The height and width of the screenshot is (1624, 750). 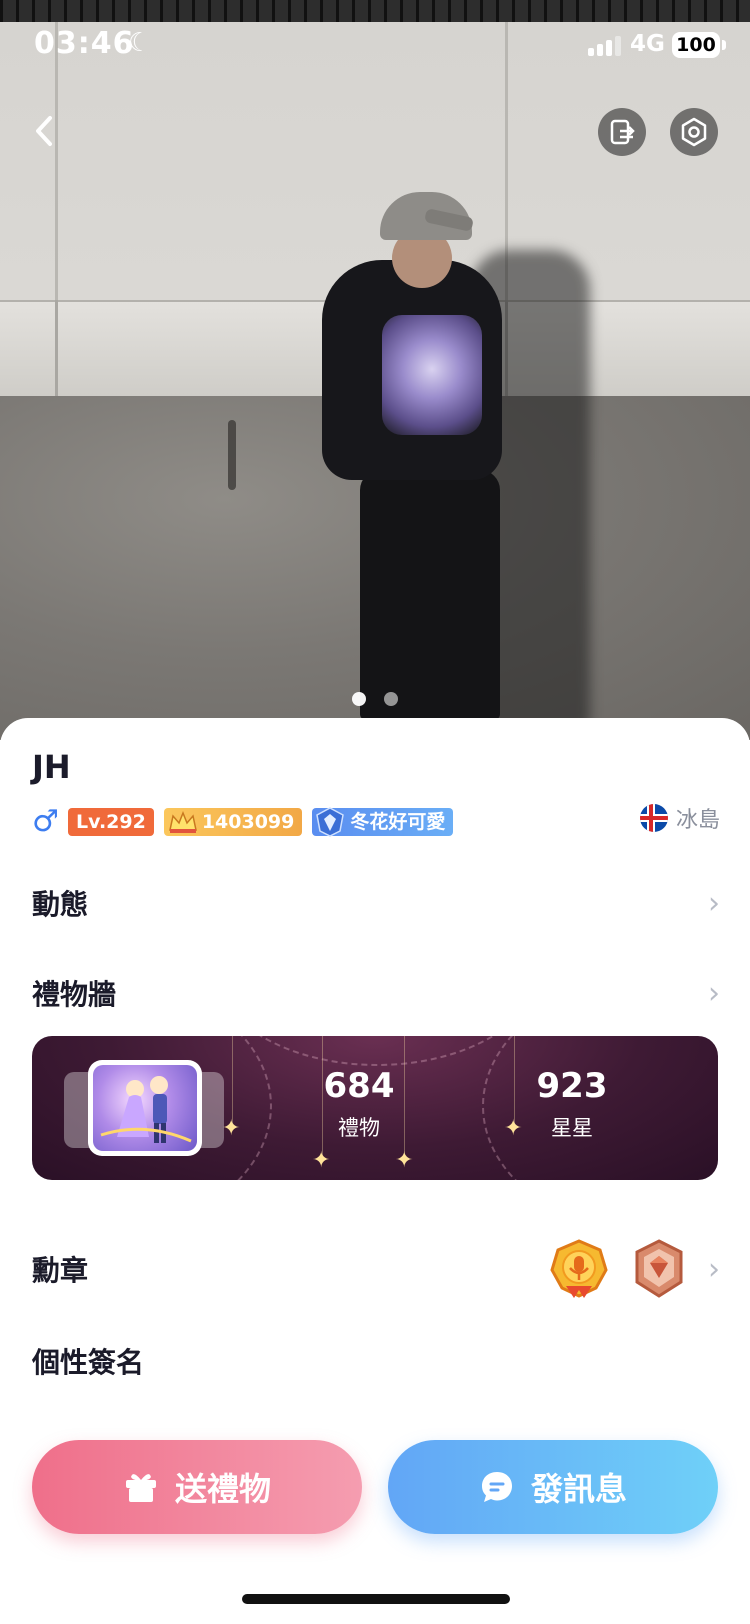 What do you see at coordinates (375, 699) in the screenshot?
I see `carousel-indicator` at bounding box center [375, 699].